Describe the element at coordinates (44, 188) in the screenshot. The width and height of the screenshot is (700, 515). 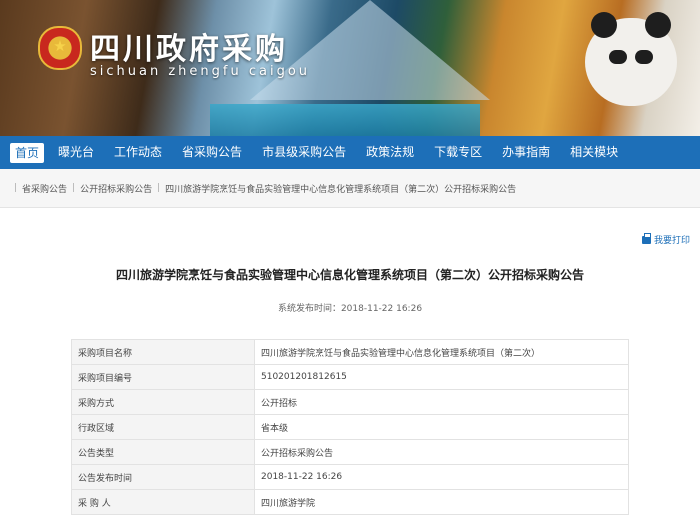
I see `breadcrumb-item: 省采购公告` at that location.